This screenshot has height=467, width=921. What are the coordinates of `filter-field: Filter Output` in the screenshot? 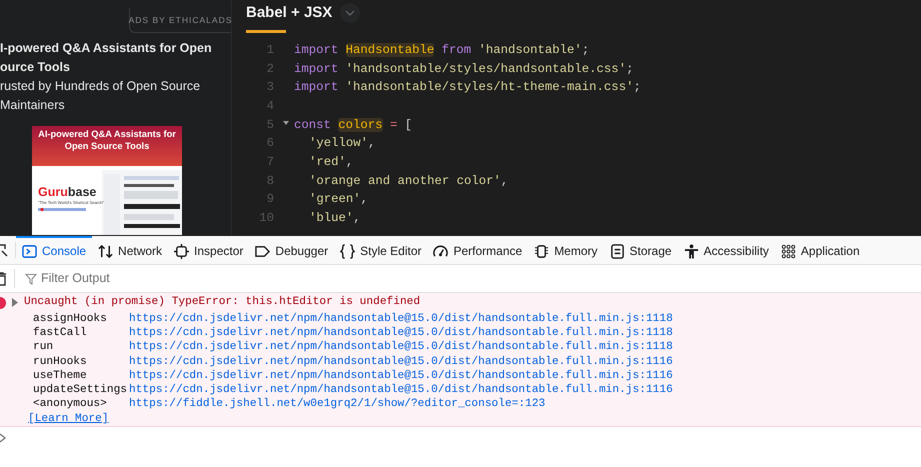 It's located at (191, 278).